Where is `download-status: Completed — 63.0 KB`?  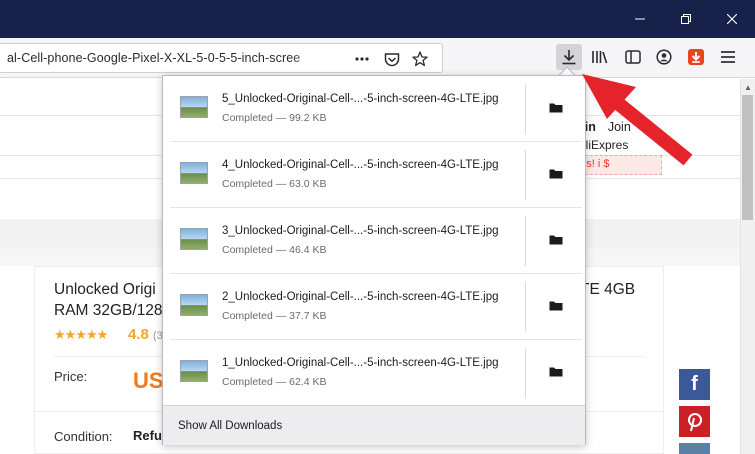
download-status: Completed — 63.0 KB is located at coordinates (274, 184).